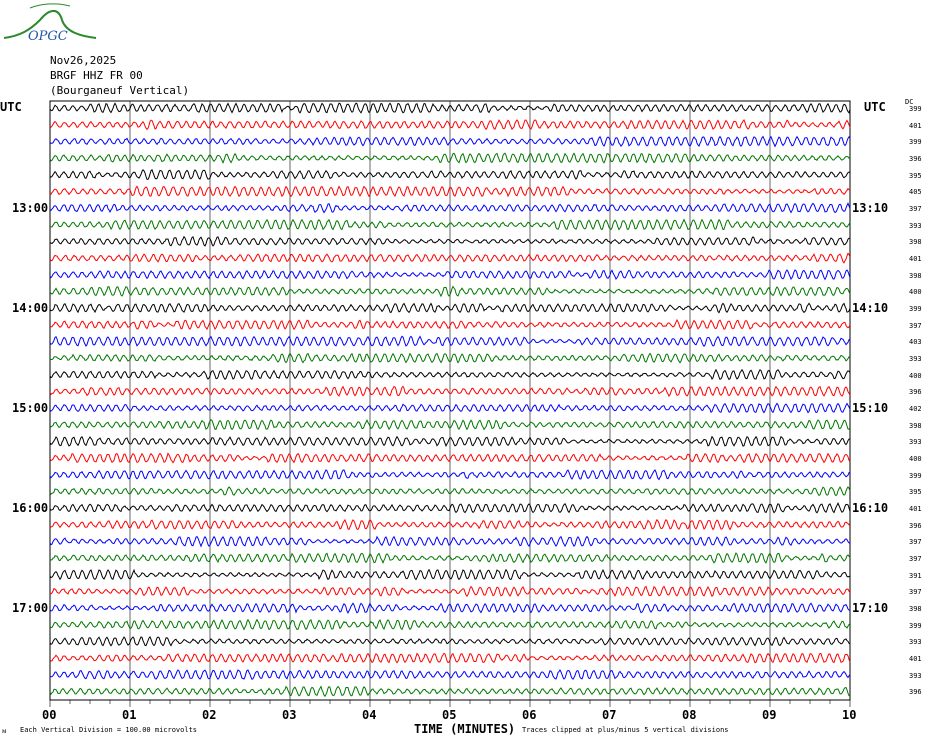 The image size is (930, 744). I want to click on x-tick-label: 01, so click(129, 715).